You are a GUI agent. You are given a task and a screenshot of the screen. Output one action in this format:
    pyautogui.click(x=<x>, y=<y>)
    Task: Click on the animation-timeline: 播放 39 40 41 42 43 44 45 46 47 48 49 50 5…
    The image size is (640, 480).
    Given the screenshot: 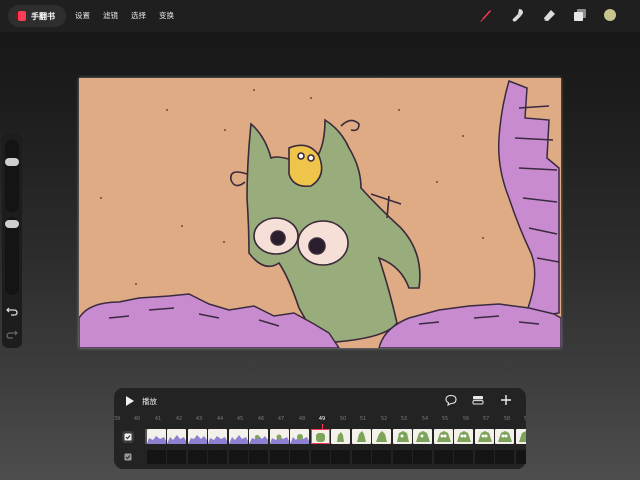 What is the action you would take?
    pyautogui.click(x=320, y=428)
    